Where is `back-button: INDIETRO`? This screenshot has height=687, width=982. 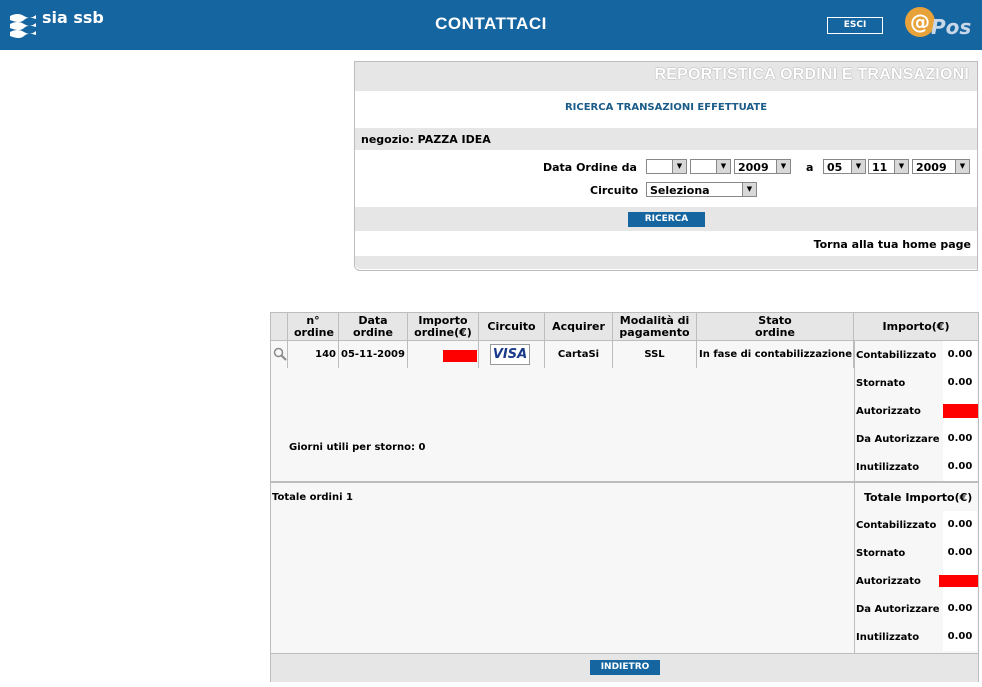
back-button: INDIETRO is located at coordinates (625, 667).